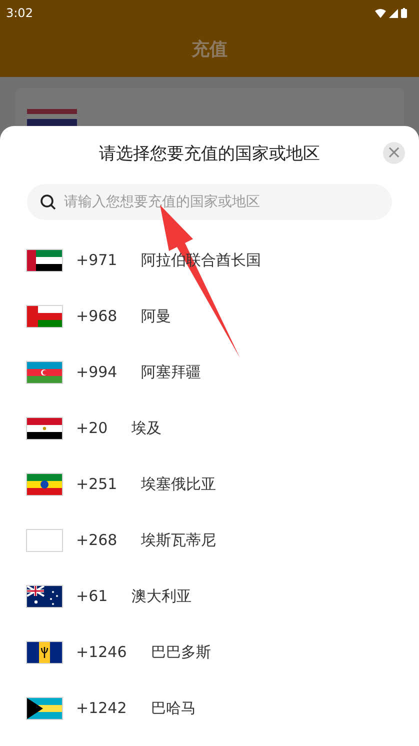  Describe the element at coordinates (180, 652) in the screenshot. I see `country-name: 巴巴多斯` at that location.